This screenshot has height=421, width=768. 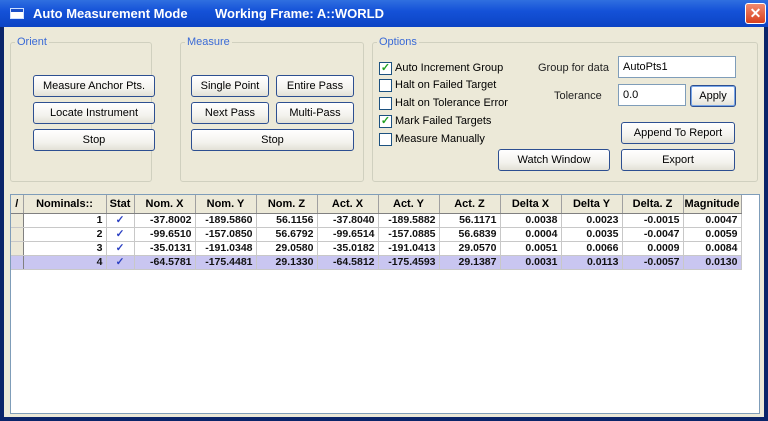 What do you see at coordinates (165, 204) in the screenshot?
I see `column-header: Nom. X` at bounding box center [165, 204].